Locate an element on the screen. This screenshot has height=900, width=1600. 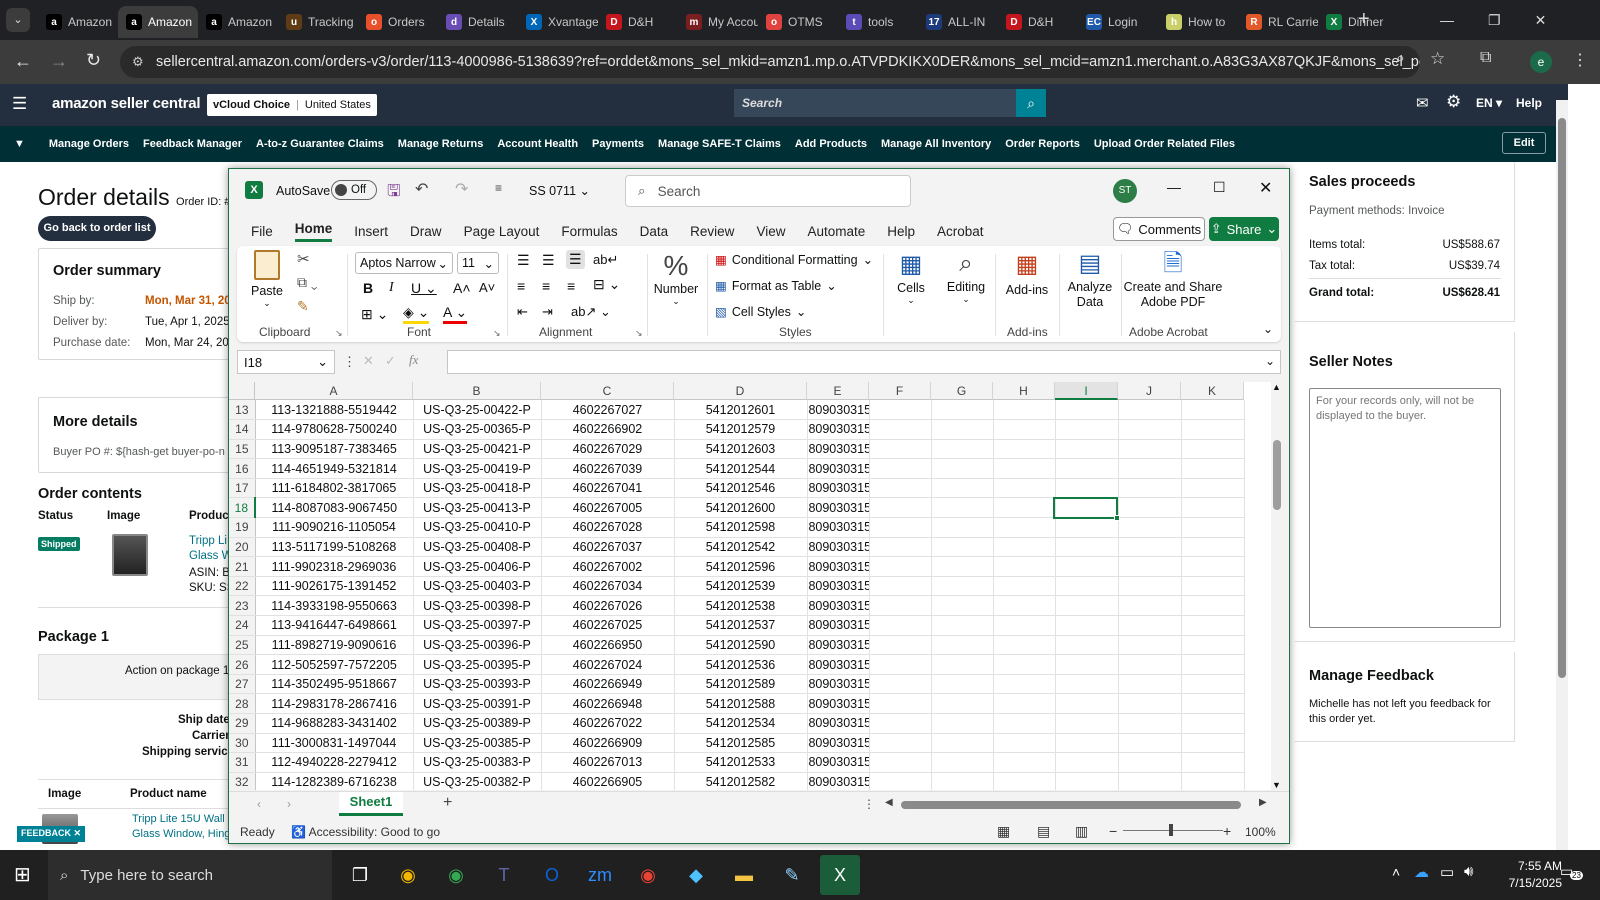
cell-g30 is located at coordinates (962, 743).